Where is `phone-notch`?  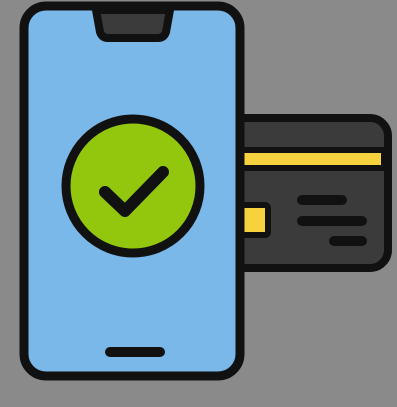 phone-notch is located at coordinates (133, 24).